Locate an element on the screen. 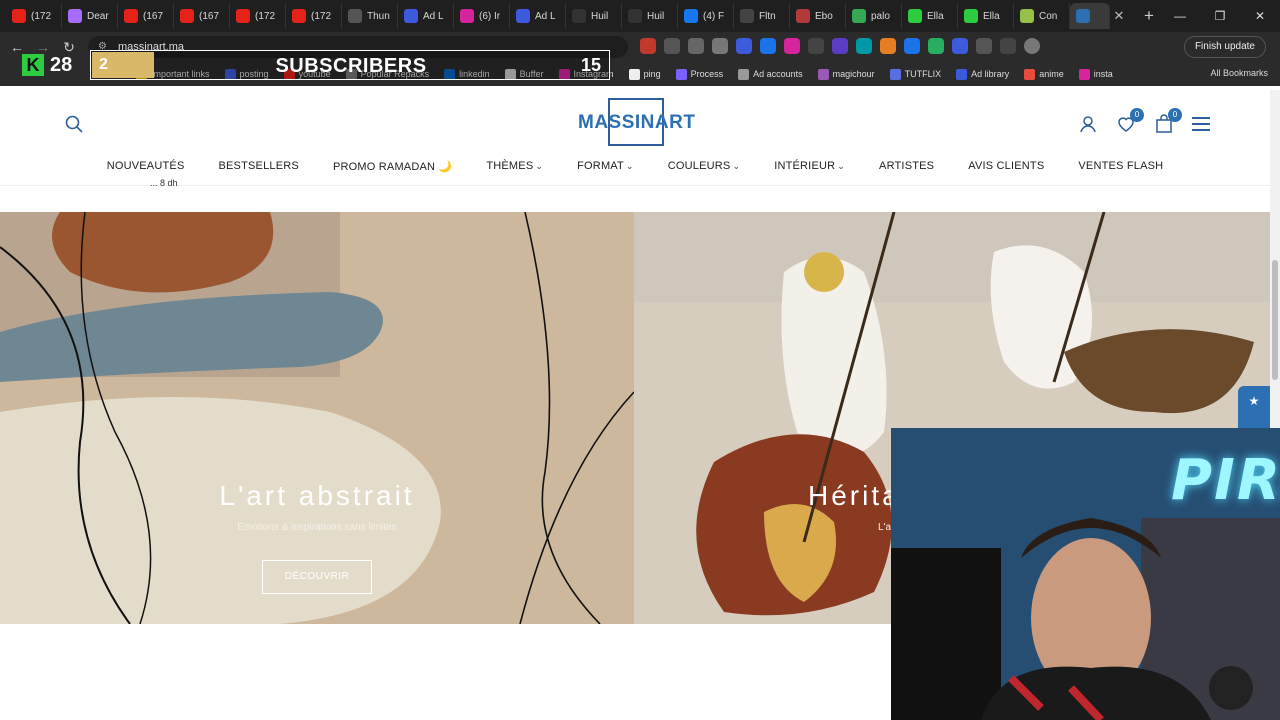 Image resolution: width=1280 pixels, height=720 pixels. nav-item-label: AVIS CLIENTS is located at coordinates (1006, 166).